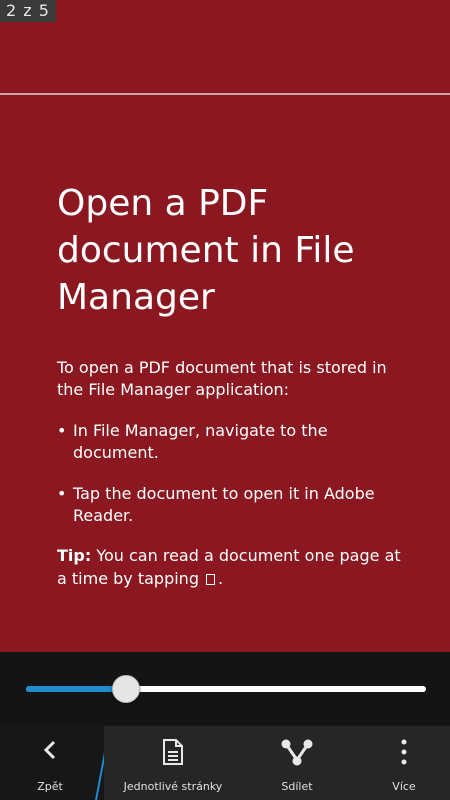 The image size is (450, 800). I want to click on back-button: Zpět, so click(52, 763).